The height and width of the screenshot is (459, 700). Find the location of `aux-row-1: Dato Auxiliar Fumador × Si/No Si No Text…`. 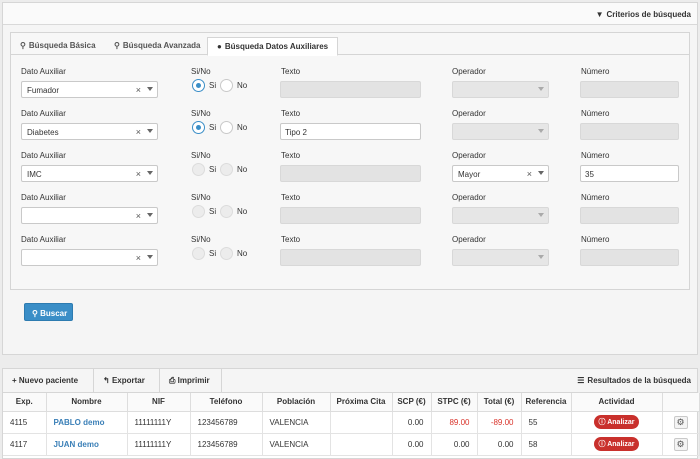

aux-row-1: Dato Auxiliar Fumador × Si/No Si No Text… is located at coordinates (351, 85).